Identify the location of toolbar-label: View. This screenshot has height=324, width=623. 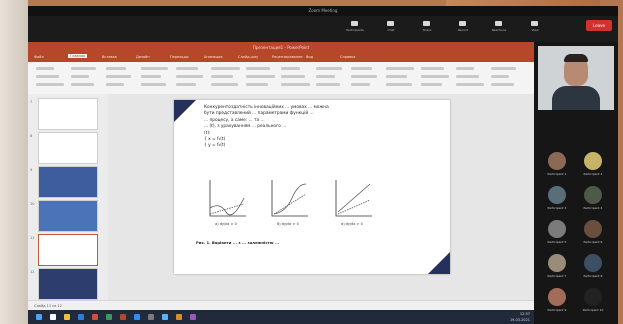
(535, 30).